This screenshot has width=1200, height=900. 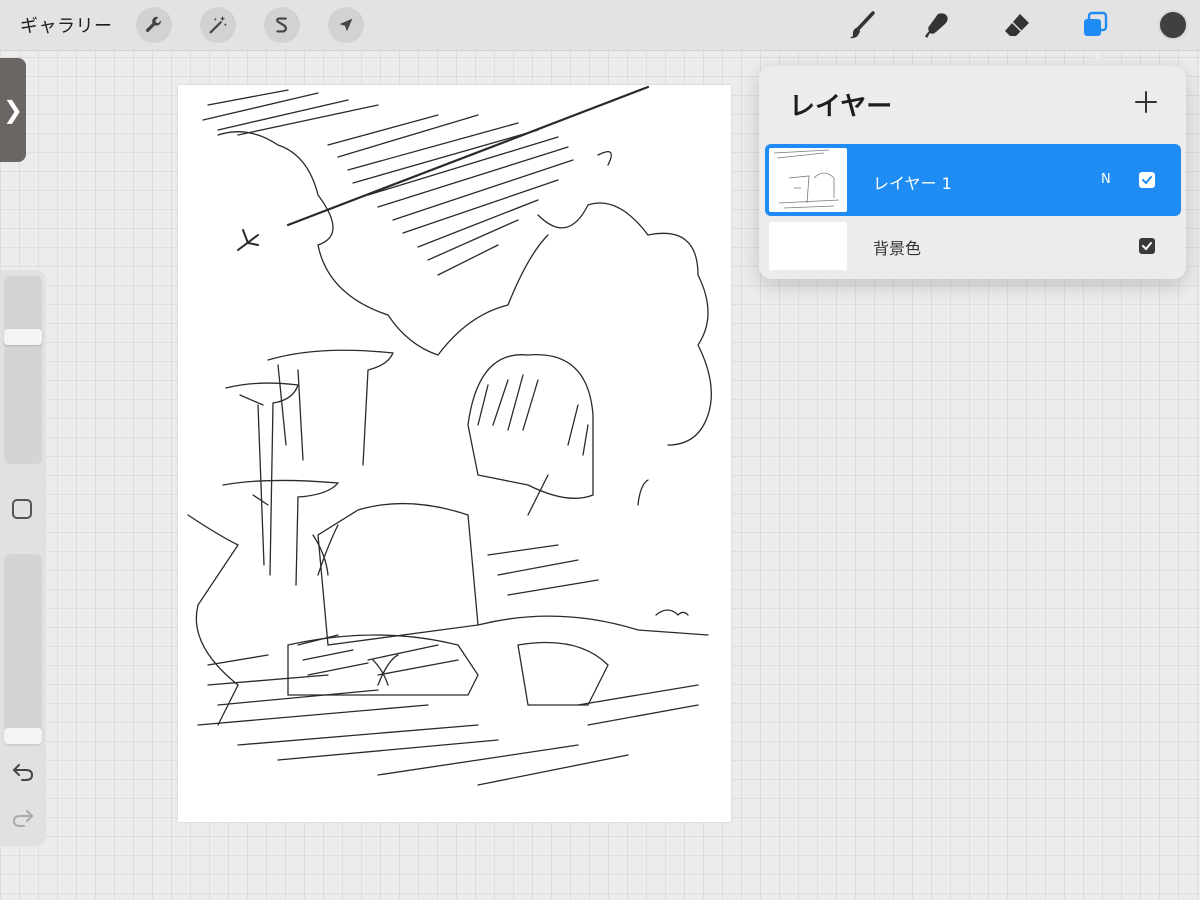 I want to click on brush-button, so click(x=862, y=25).